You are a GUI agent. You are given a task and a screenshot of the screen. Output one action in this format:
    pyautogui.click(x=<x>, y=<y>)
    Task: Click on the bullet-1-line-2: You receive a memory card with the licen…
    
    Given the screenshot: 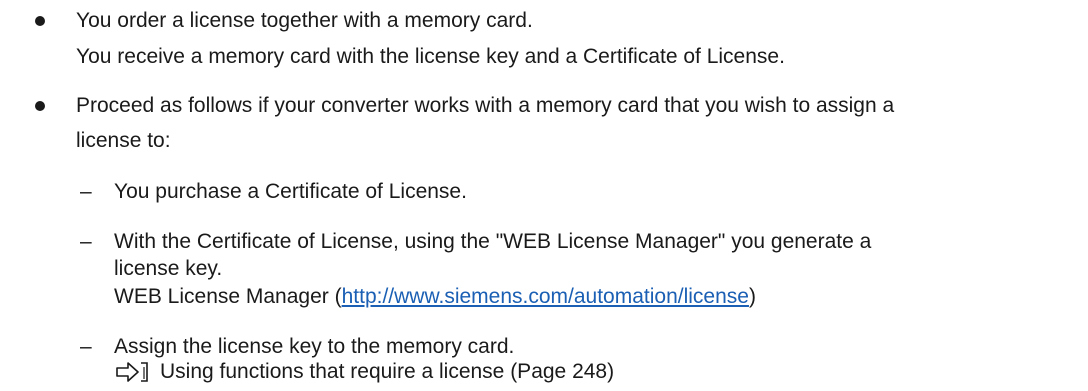 What is the action you would take?
    pyautogui.click(x=430, y=56)
    